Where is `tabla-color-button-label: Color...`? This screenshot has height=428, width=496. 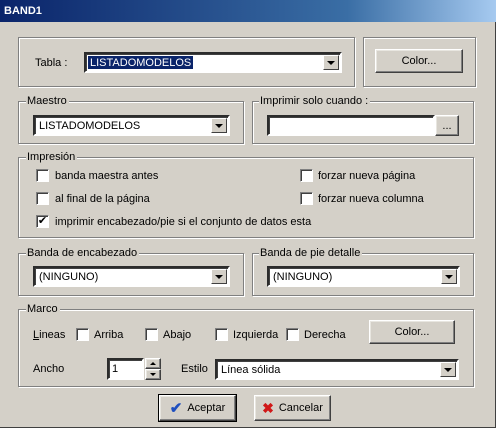 tabla-color-button-label: Color... is located at coordinates (419, 61).